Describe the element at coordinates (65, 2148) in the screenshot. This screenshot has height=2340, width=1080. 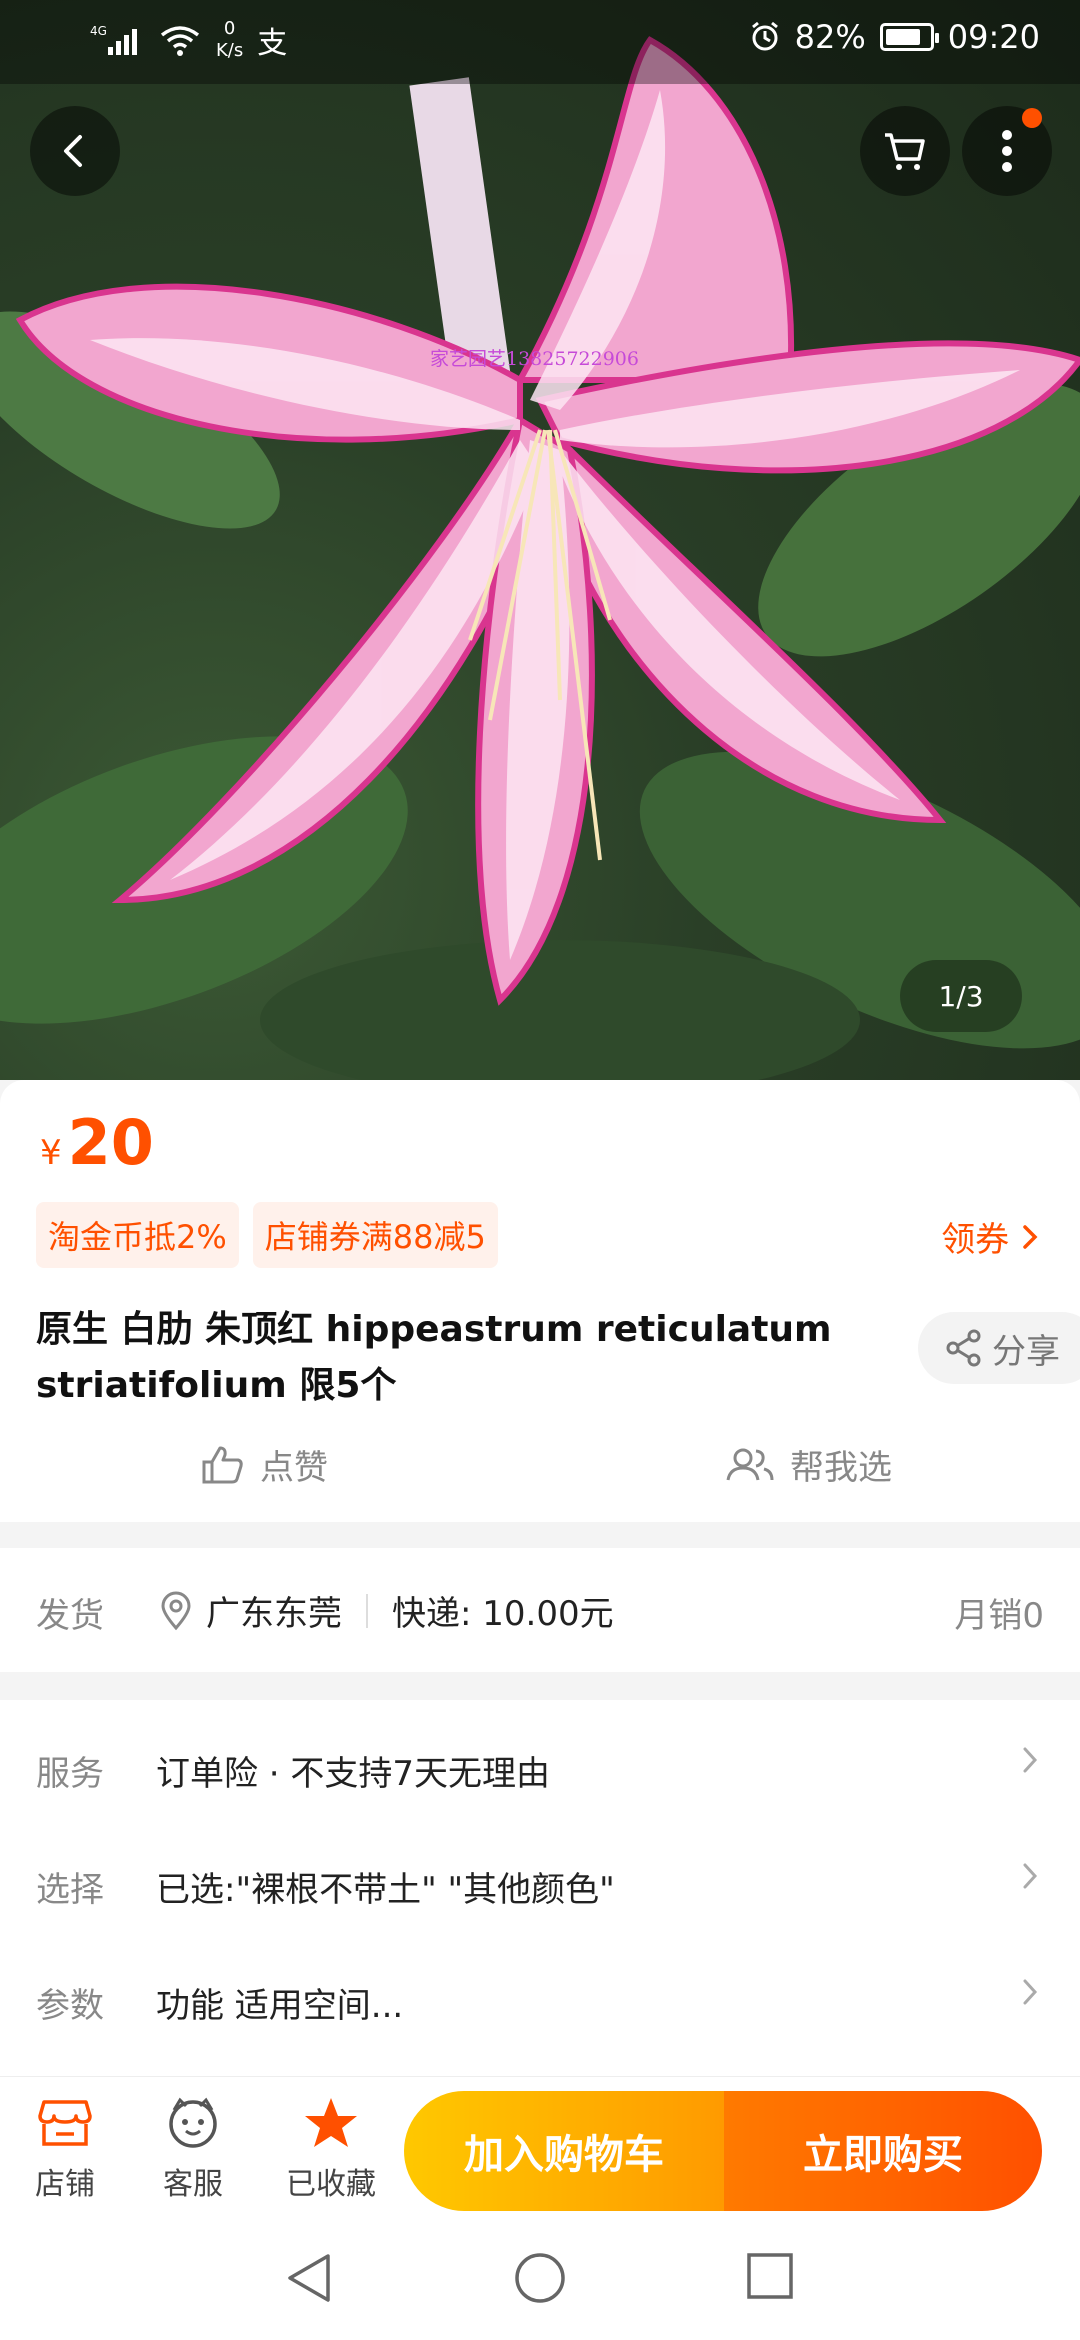
I see `store-button: 店铺` at that location.